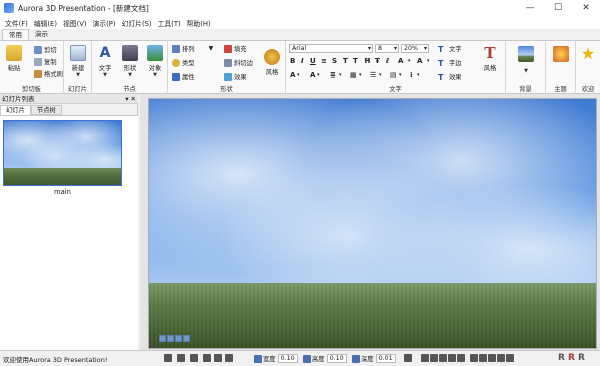  Describe the element at coordinates (168, 358) in the screenshot. I see `select-tool-icon` at that location.